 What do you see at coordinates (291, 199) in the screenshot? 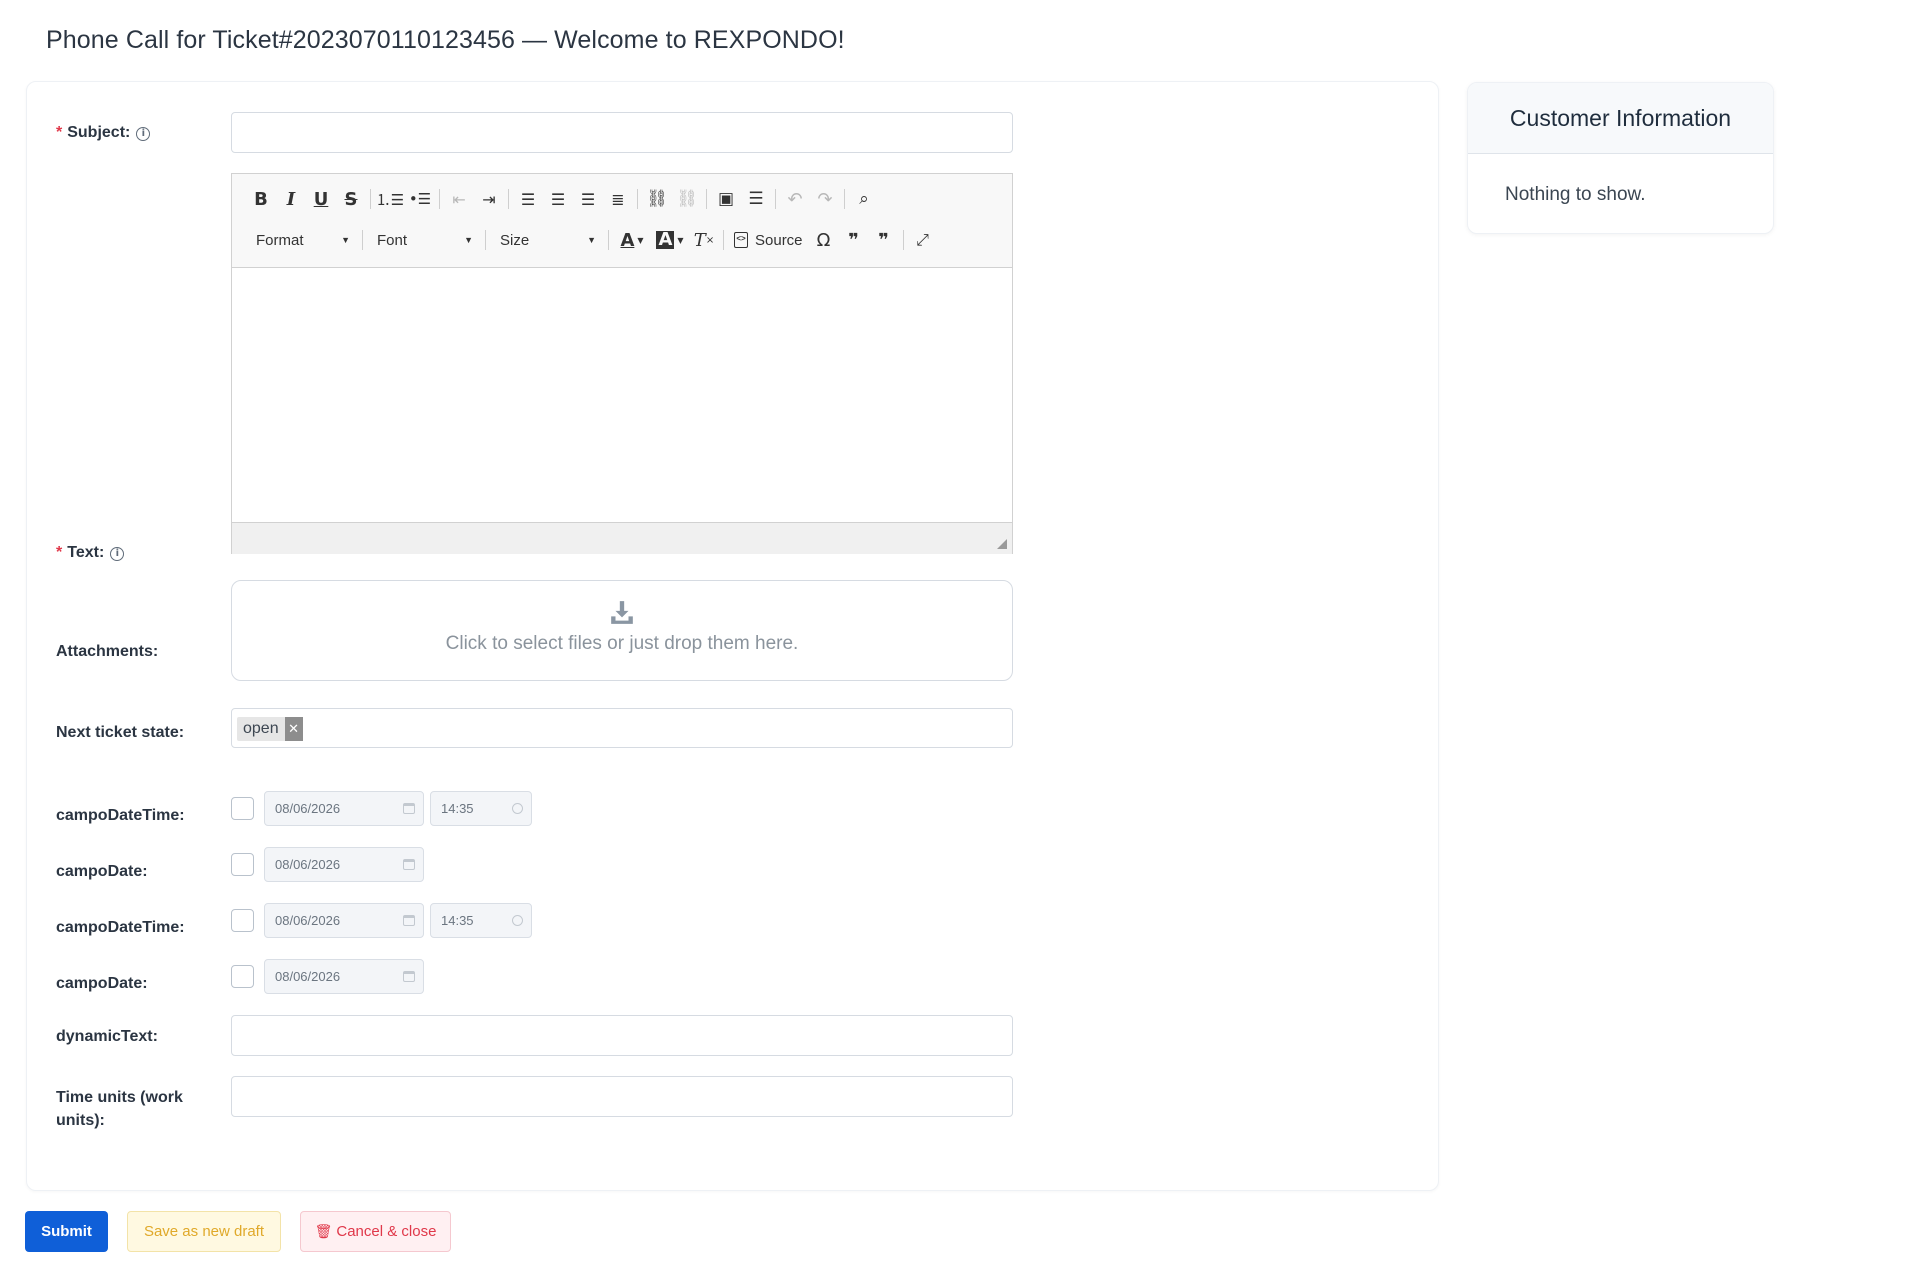
I see `italic-icon: I` at bounding box center [291, 199].